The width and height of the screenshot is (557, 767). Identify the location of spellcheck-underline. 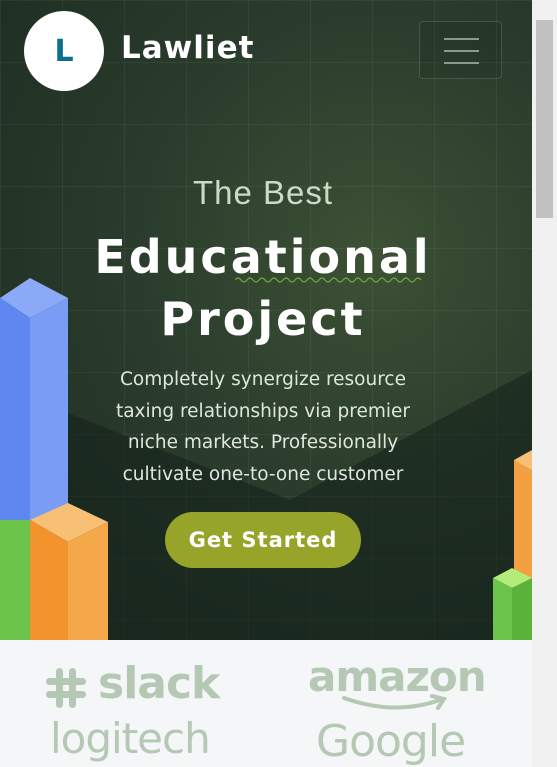
(328, 280).